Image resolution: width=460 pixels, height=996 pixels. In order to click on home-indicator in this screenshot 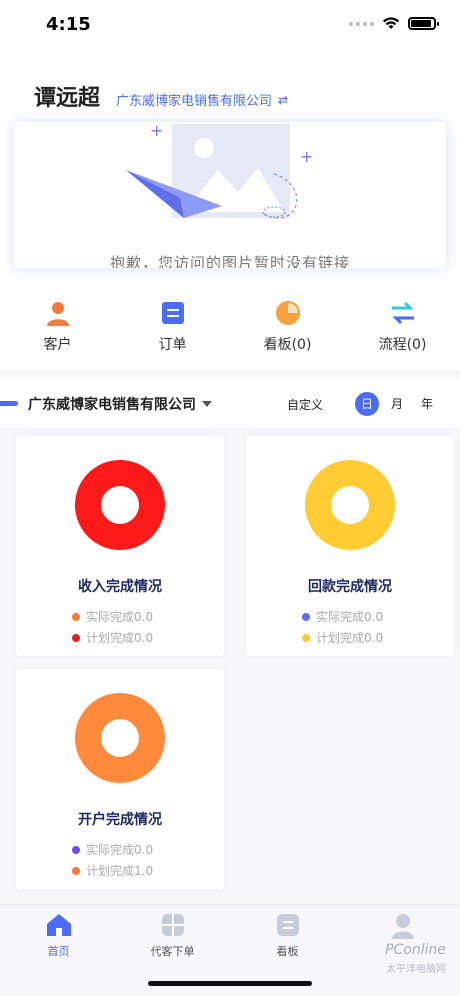, I will do `click(230, 983)`.